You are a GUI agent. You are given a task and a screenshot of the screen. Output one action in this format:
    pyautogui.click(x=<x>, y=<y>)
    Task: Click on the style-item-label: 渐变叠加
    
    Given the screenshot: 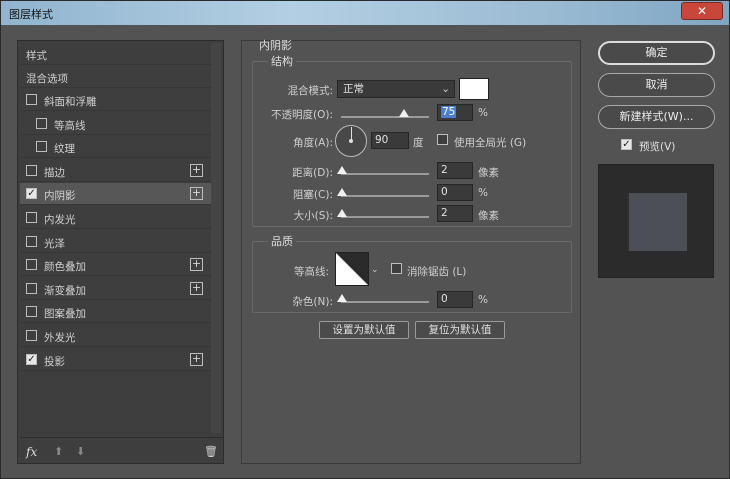 What is the action you would take?
    pyautogui.click(x=65, y=290)
    